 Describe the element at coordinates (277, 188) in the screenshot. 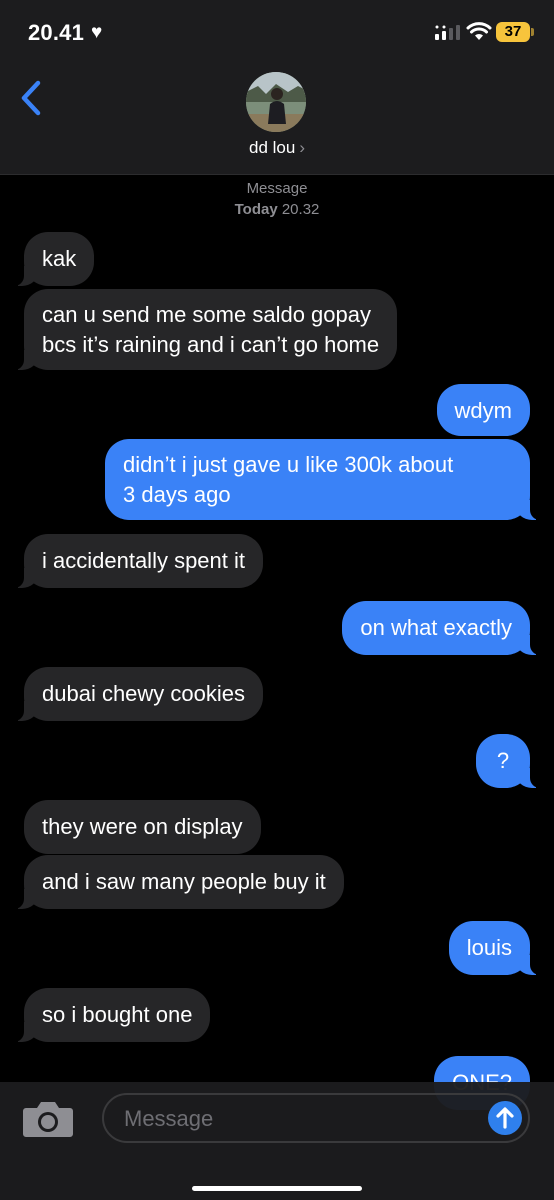

I see `service-label: Message` at that location.